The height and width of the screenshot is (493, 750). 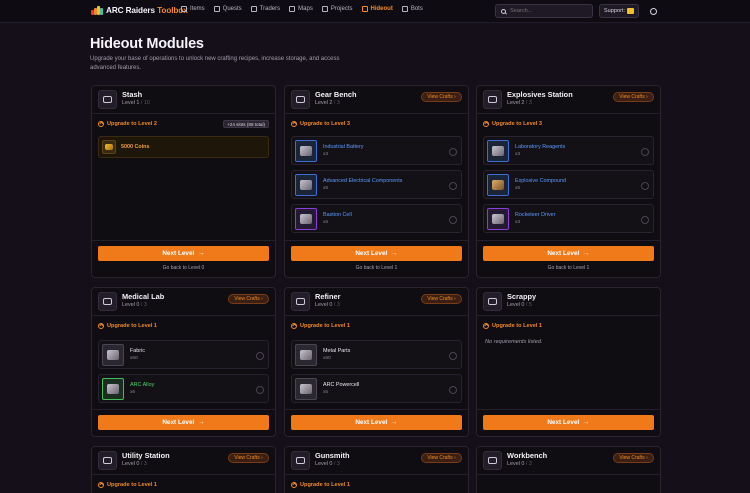 I want to click on nav-item-traders: Traders, so click(x=265, y=9).